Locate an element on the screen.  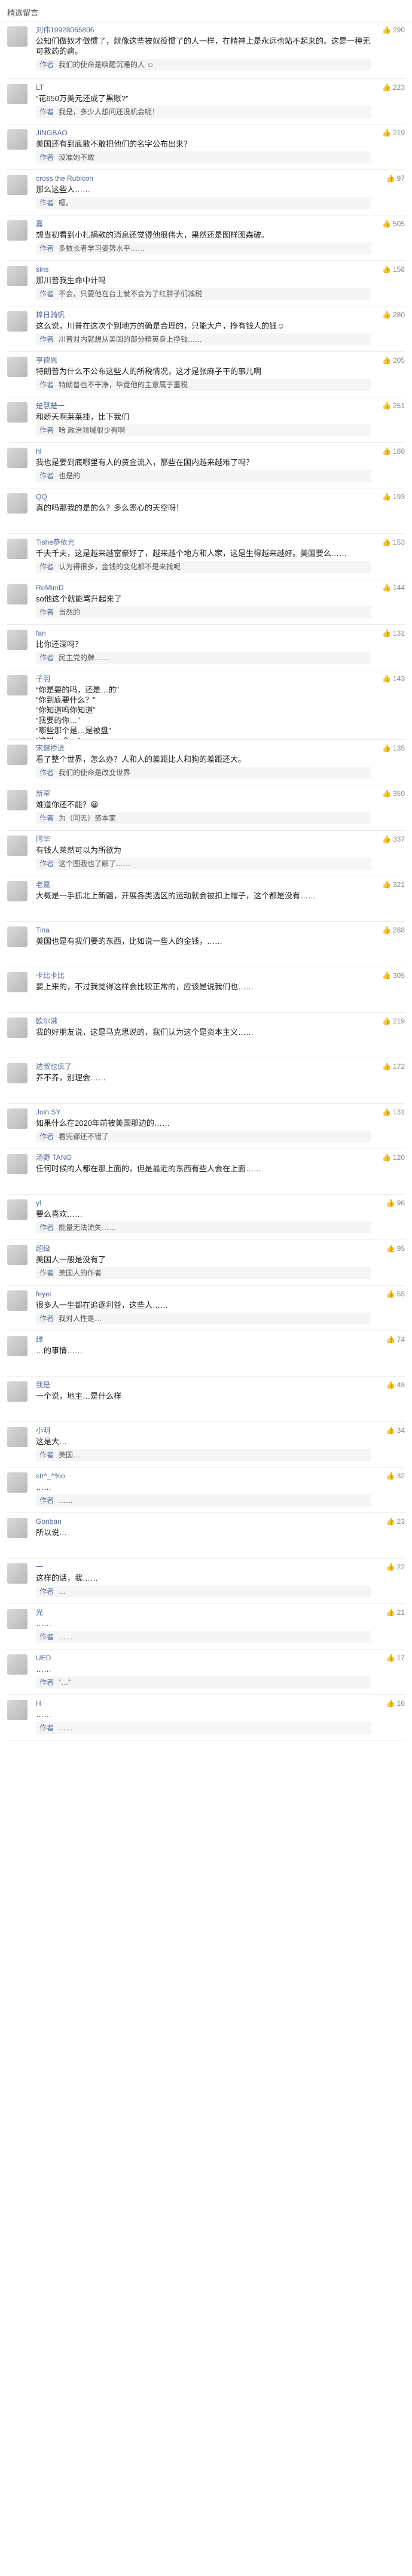
like-button: 👍 288 is located at coordinates (393, 930).